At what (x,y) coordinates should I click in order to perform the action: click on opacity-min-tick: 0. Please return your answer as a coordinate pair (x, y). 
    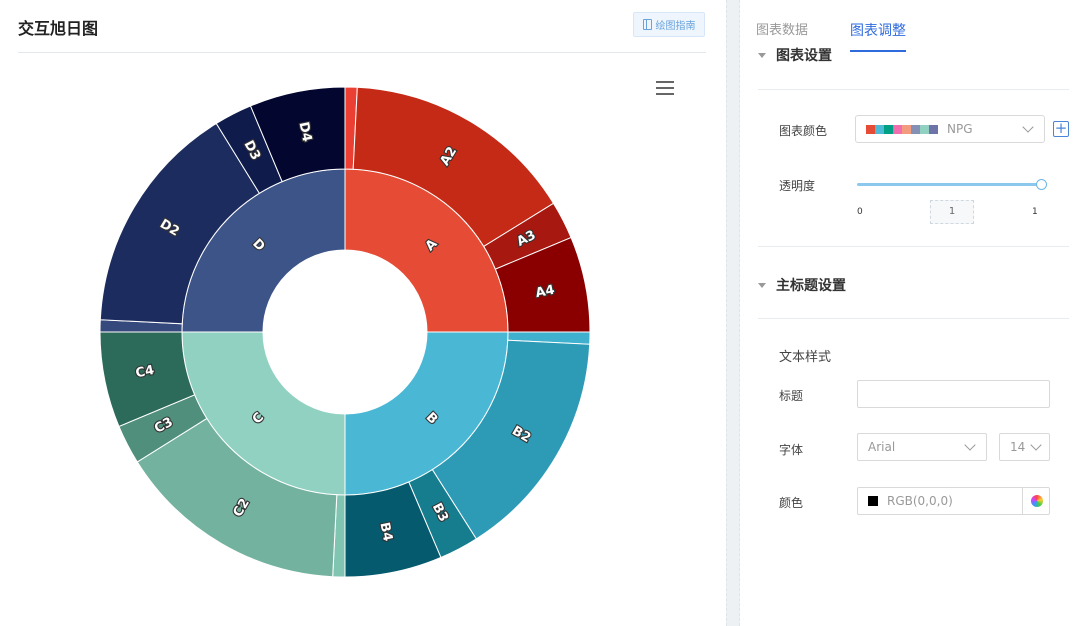
    Looking at the image, I should click on (860, 212).